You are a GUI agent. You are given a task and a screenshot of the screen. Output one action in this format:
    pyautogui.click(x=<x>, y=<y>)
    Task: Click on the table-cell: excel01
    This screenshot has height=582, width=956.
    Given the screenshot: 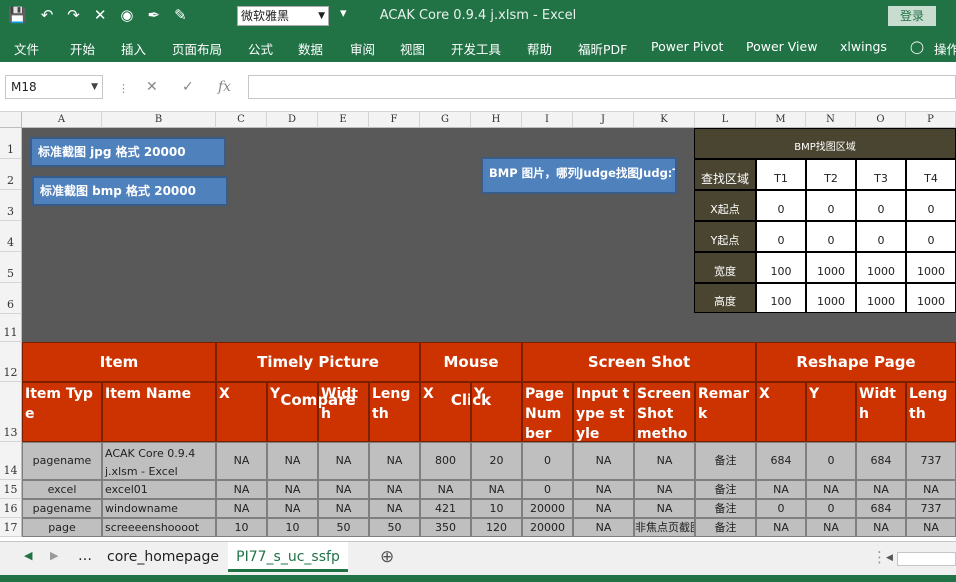 What is the action you would take?
    pyautogui.click(x=159, y=489)
    